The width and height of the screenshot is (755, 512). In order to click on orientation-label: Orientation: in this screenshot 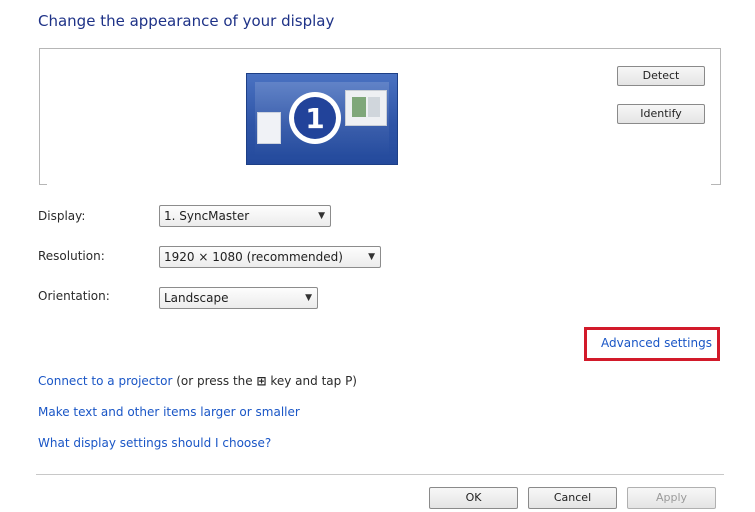, I will do `click(74, 296)`.